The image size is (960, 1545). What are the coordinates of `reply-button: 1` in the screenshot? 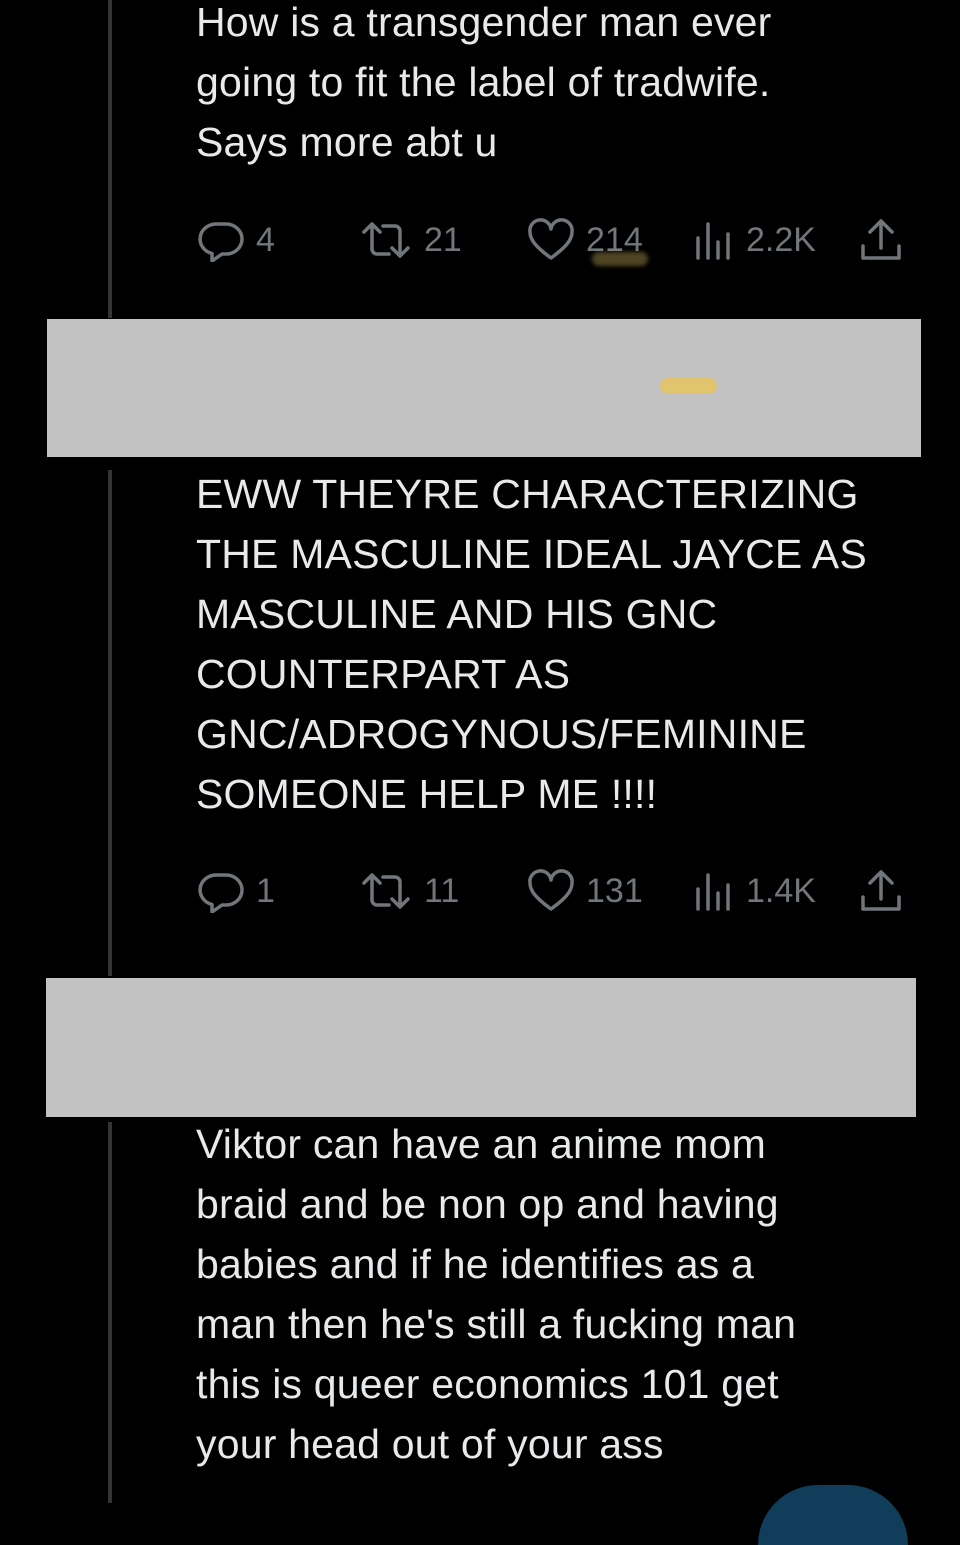 It's located at (235, 891).